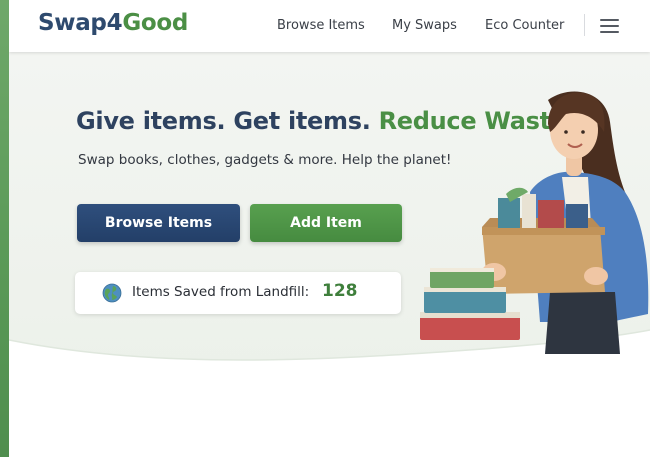  I want to click on landfill-counter-card: Items Saved from Landfill: 128, so click(238, 293).